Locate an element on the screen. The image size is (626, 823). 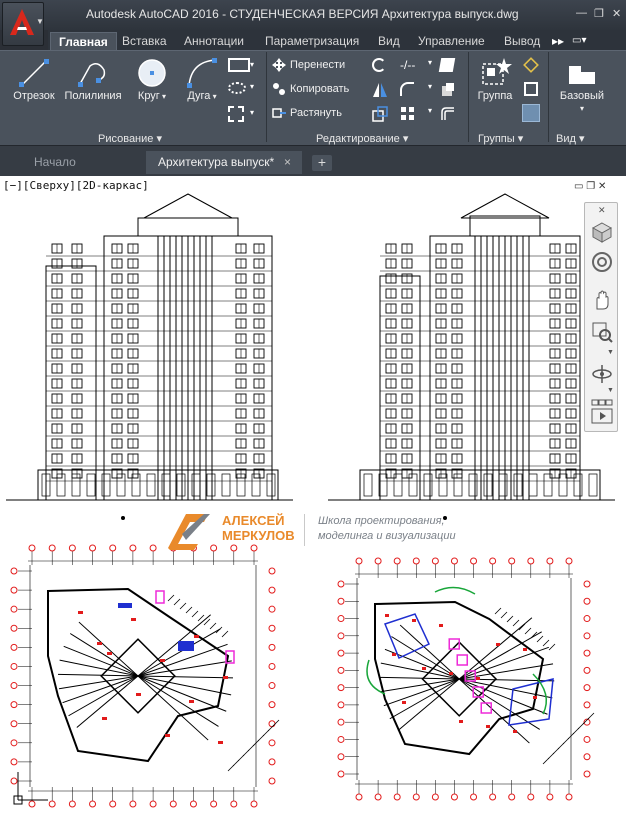
group-edit-icon is located at coordinates (531, 89).